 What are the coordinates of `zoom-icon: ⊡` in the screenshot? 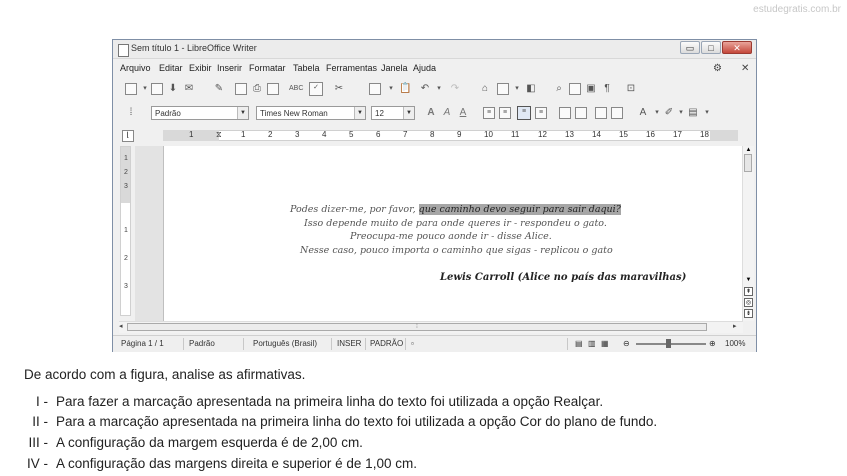 It's located at (631, 89).